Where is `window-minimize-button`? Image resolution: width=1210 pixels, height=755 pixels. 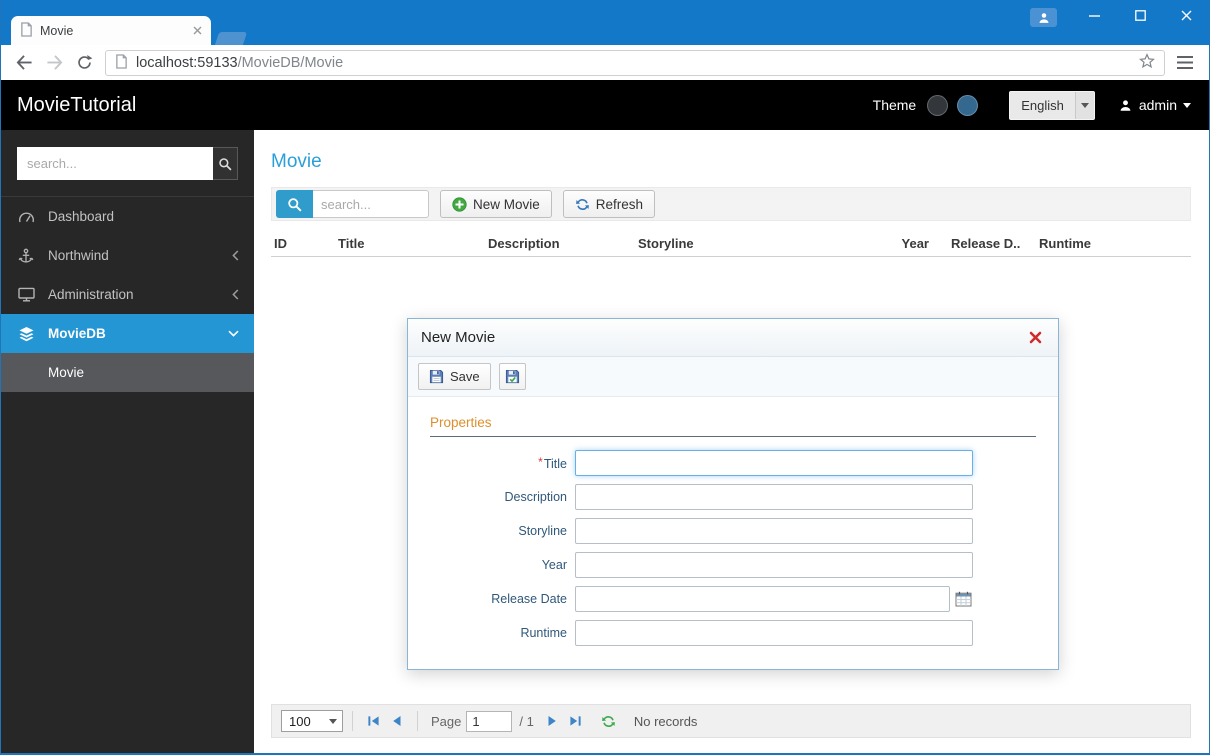 window-minimize-button is located at coordinates (1094, 15).